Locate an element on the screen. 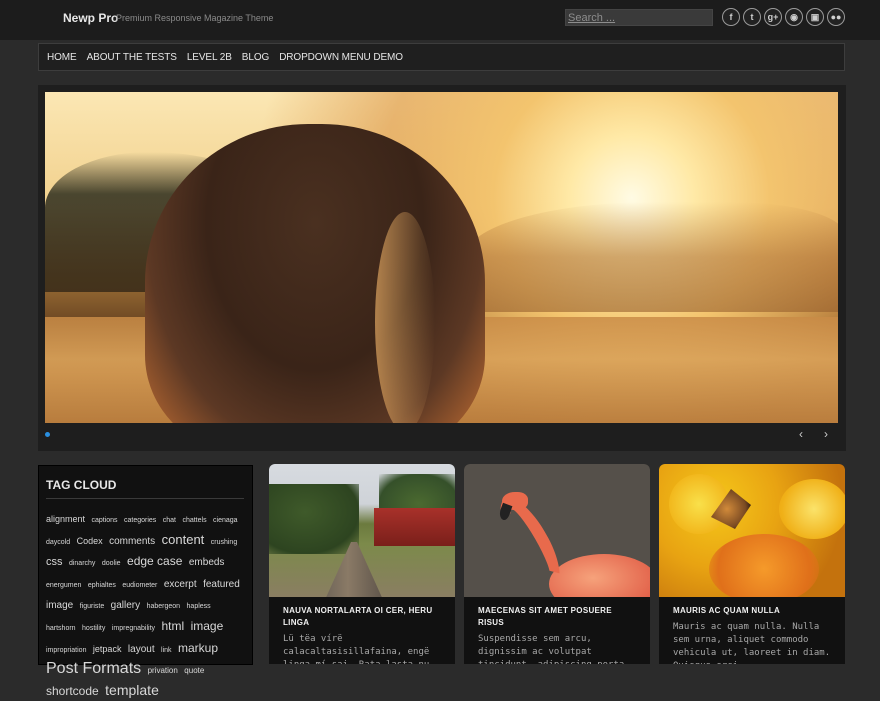 The height and width of the screenshot is (701, 880). twitter-icon: t is located at coordinates (752, 17).